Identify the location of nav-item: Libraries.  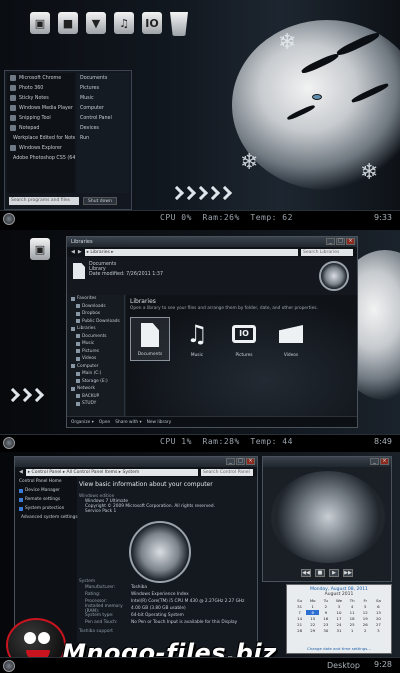
(95, 329).